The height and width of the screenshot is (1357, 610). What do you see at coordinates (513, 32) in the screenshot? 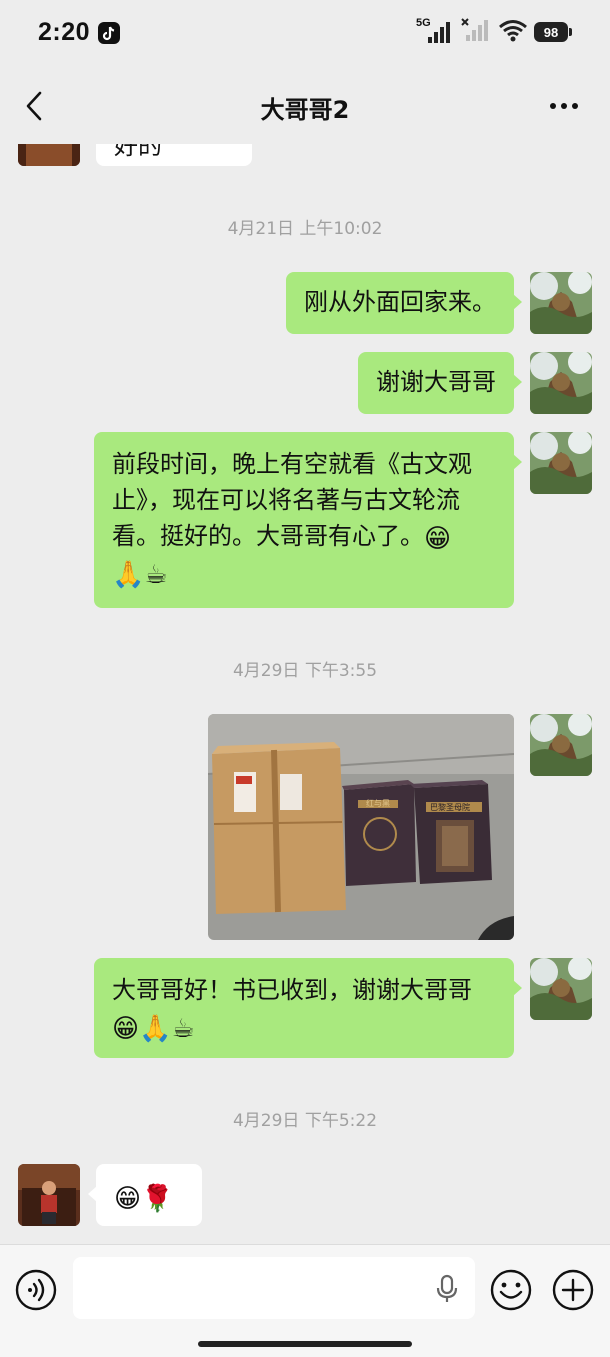
I see `wifi-icon` at bounding box center [513, 32].